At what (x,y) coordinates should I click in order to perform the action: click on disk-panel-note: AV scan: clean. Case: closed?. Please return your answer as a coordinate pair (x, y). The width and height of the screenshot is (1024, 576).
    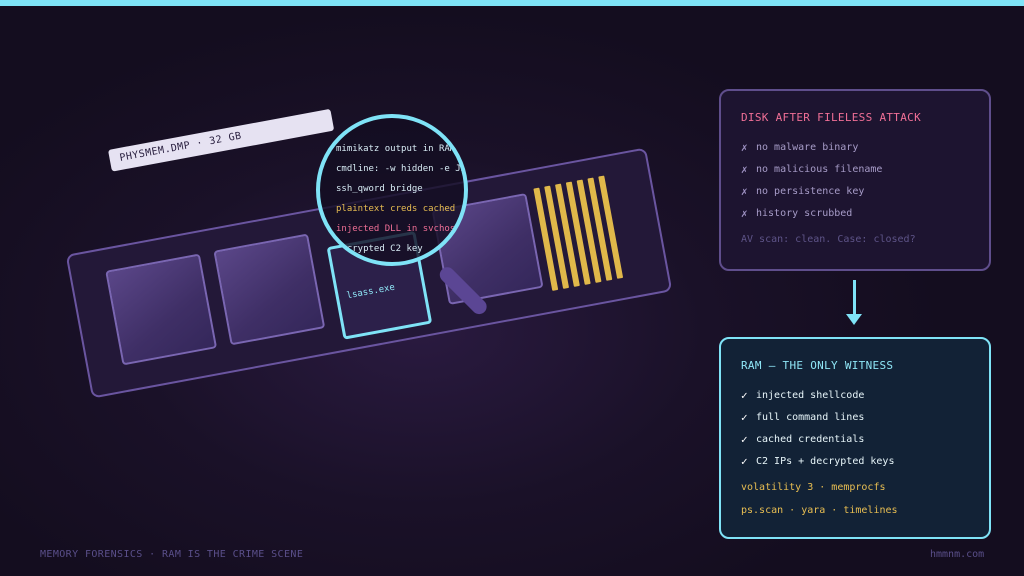
    Looking at the image, I should click on (828, 239).